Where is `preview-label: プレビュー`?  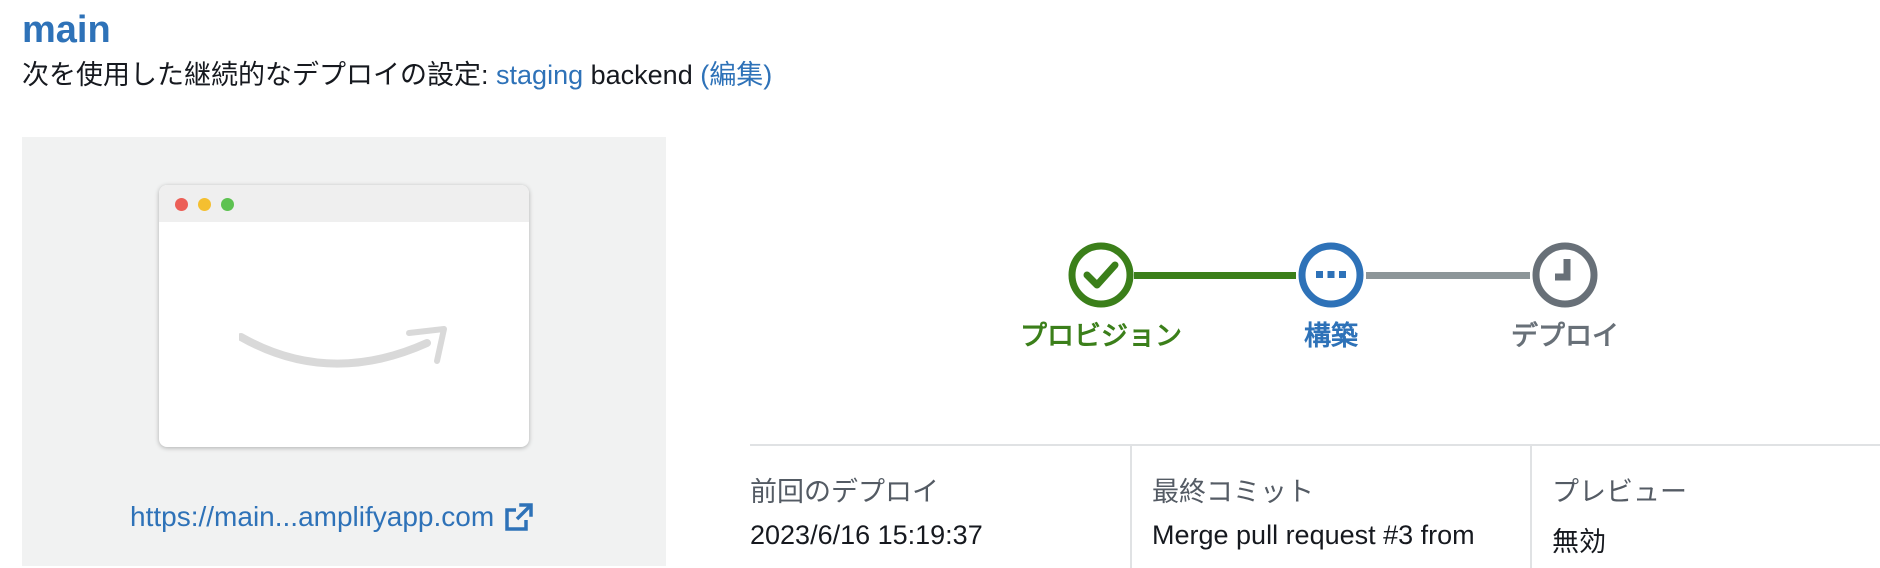
preview-label: プレビュー is located at coordinates (1619, 492).